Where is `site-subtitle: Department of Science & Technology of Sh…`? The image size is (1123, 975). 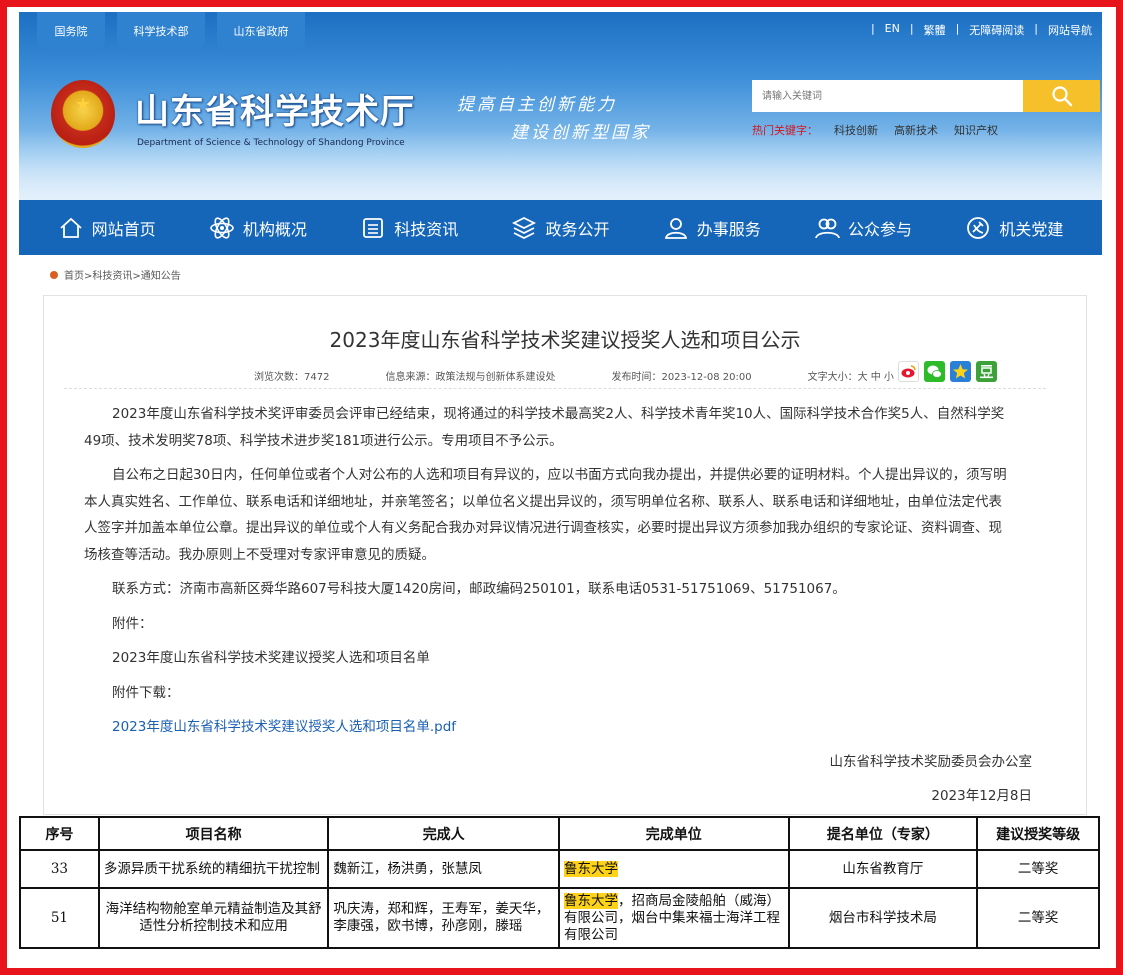
site-subtitle: Department of Science & Technology of Sh… is located at coordinates (271, 143).